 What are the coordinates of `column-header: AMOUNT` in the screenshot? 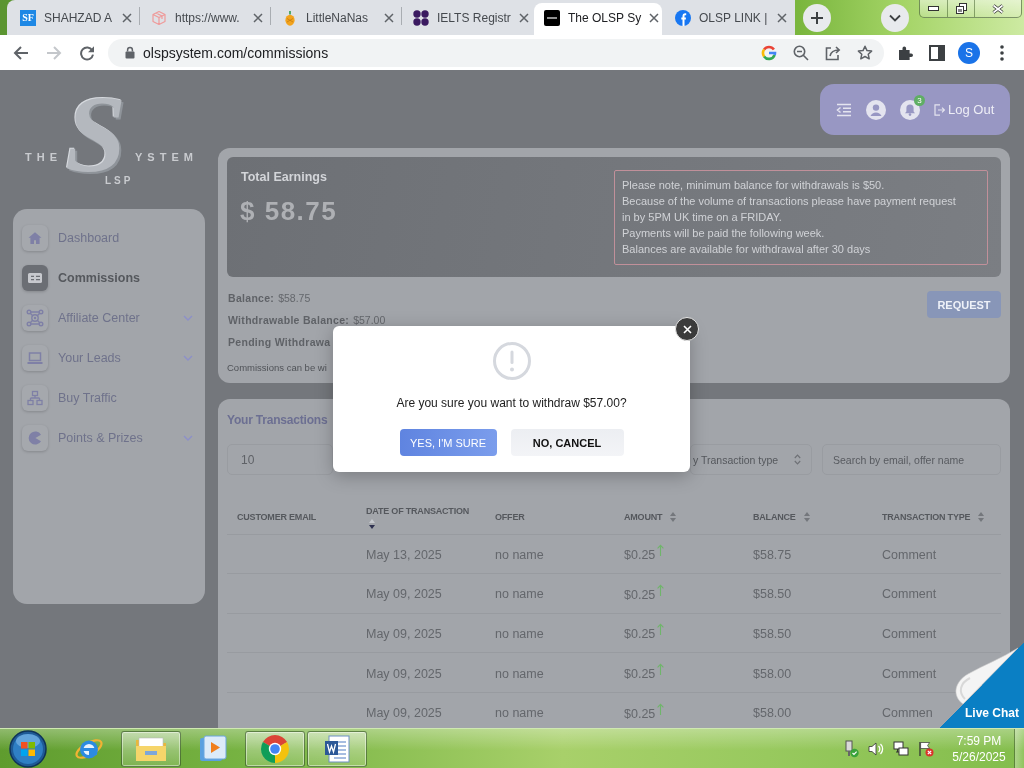 It's located at (650, 516).